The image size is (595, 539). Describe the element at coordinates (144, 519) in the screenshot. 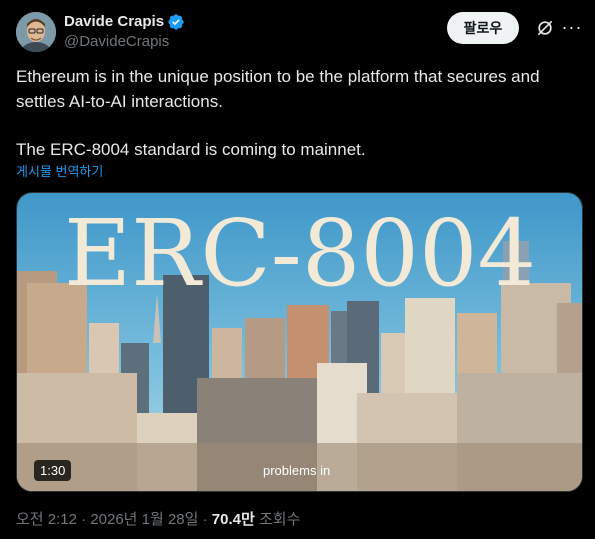

I see `tweet-date: 2026년 1월 28일` at that location.